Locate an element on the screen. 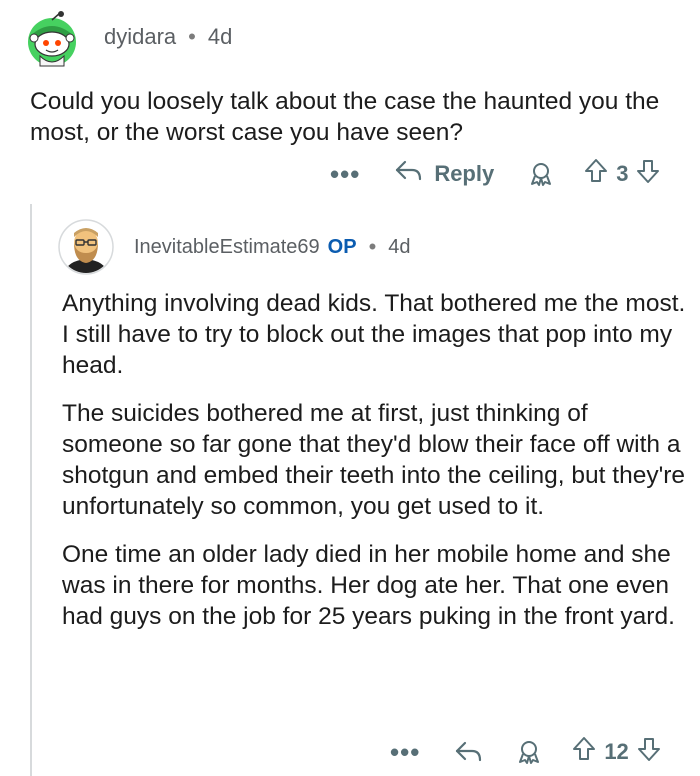 The height and width of the screenshot is (776, 700). reply-button: Reply is located at coordinates (444, 174).